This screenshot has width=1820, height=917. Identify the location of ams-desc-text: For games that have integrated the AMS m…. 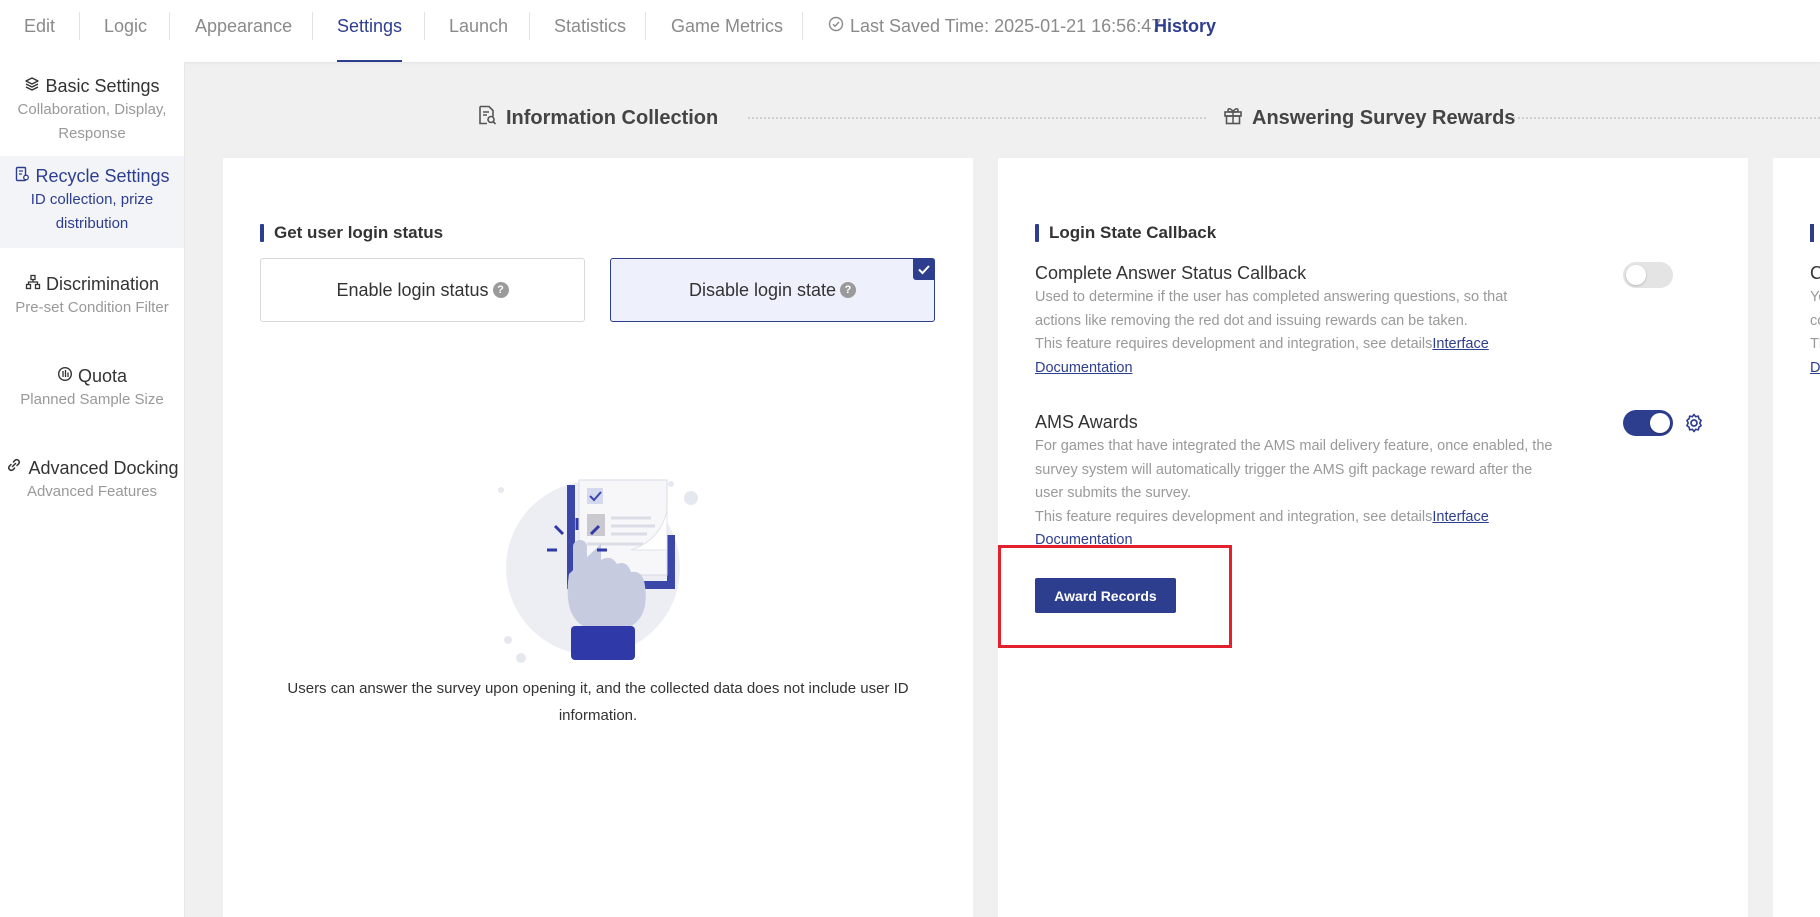
(1294, 469).